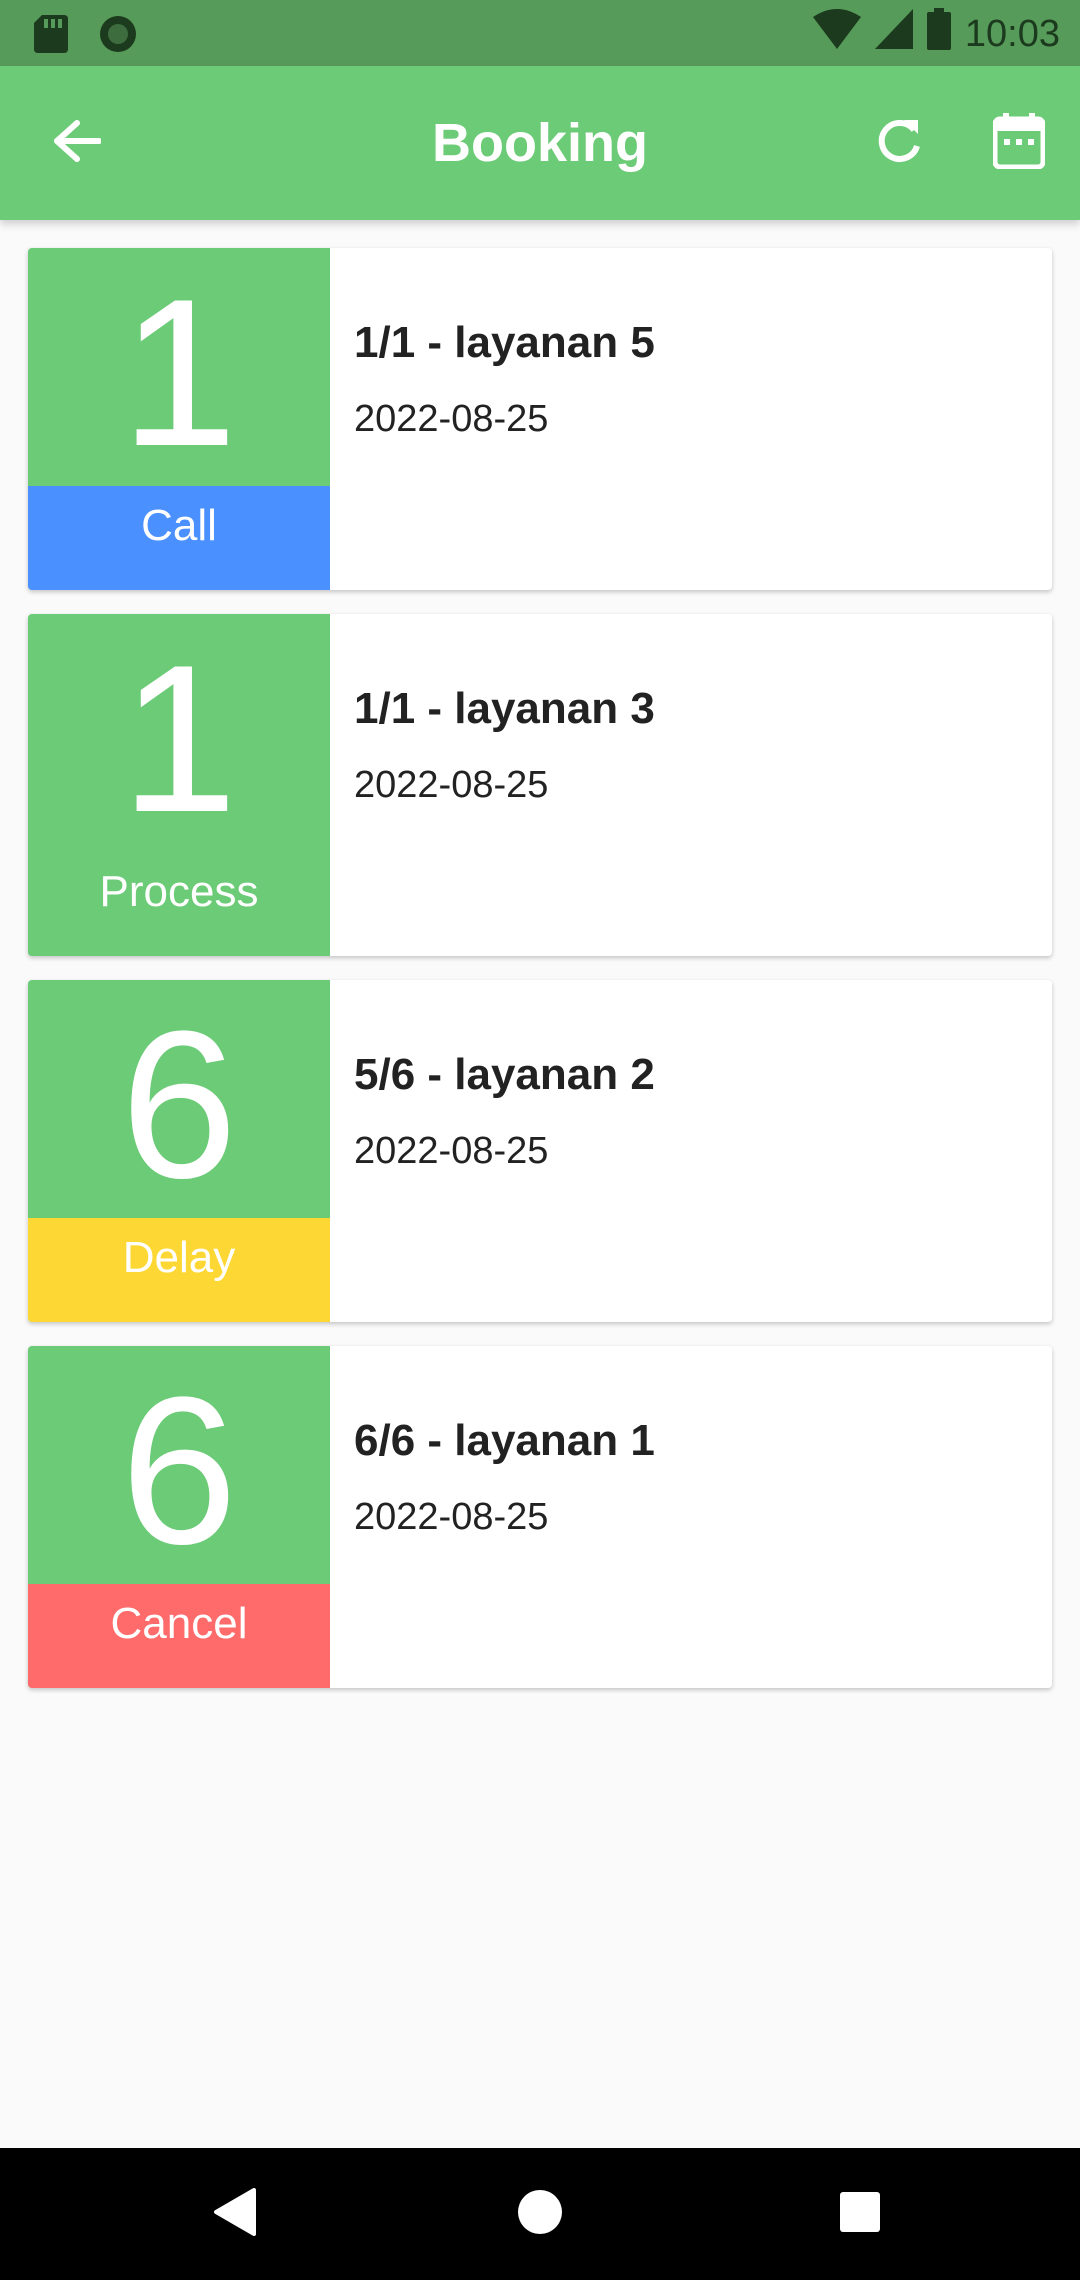  What do you see at coordinates (504, 708) in the screenshot?
I see `booking-name: 1/1 - layanan 3` at bounding box center [504, 708].